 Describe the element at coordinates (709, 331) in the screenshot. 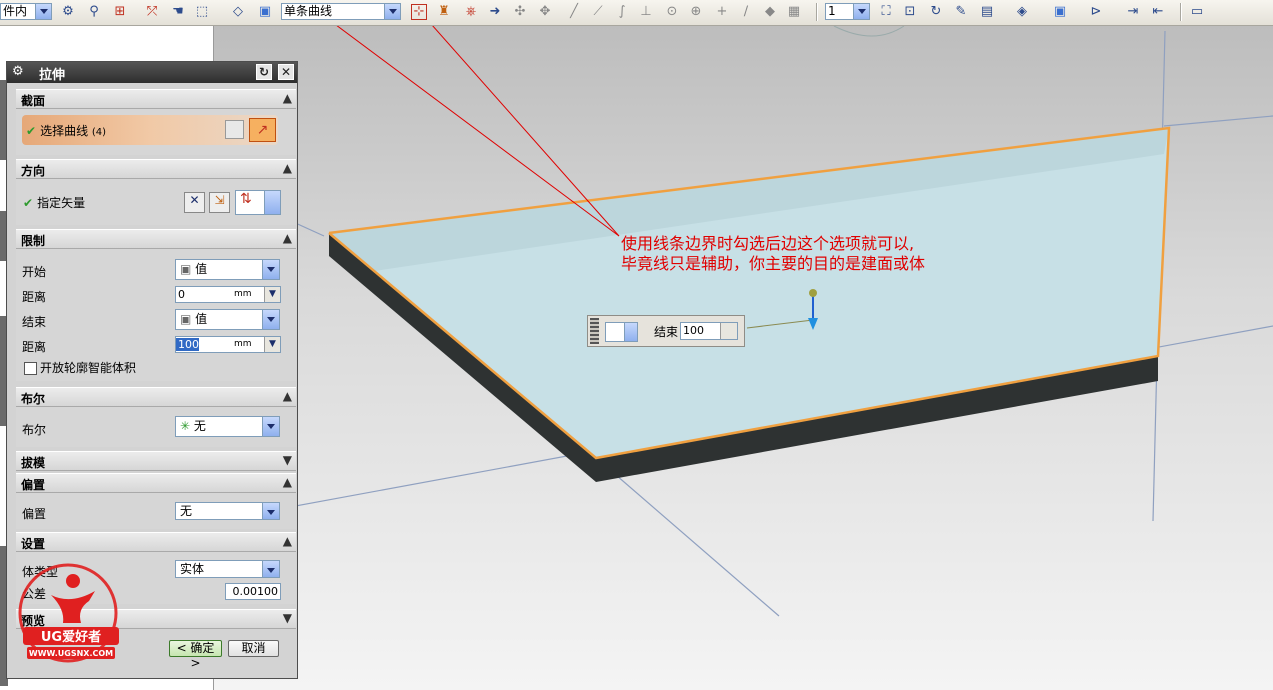

I see `onscreen-end-value: 100` at that location.